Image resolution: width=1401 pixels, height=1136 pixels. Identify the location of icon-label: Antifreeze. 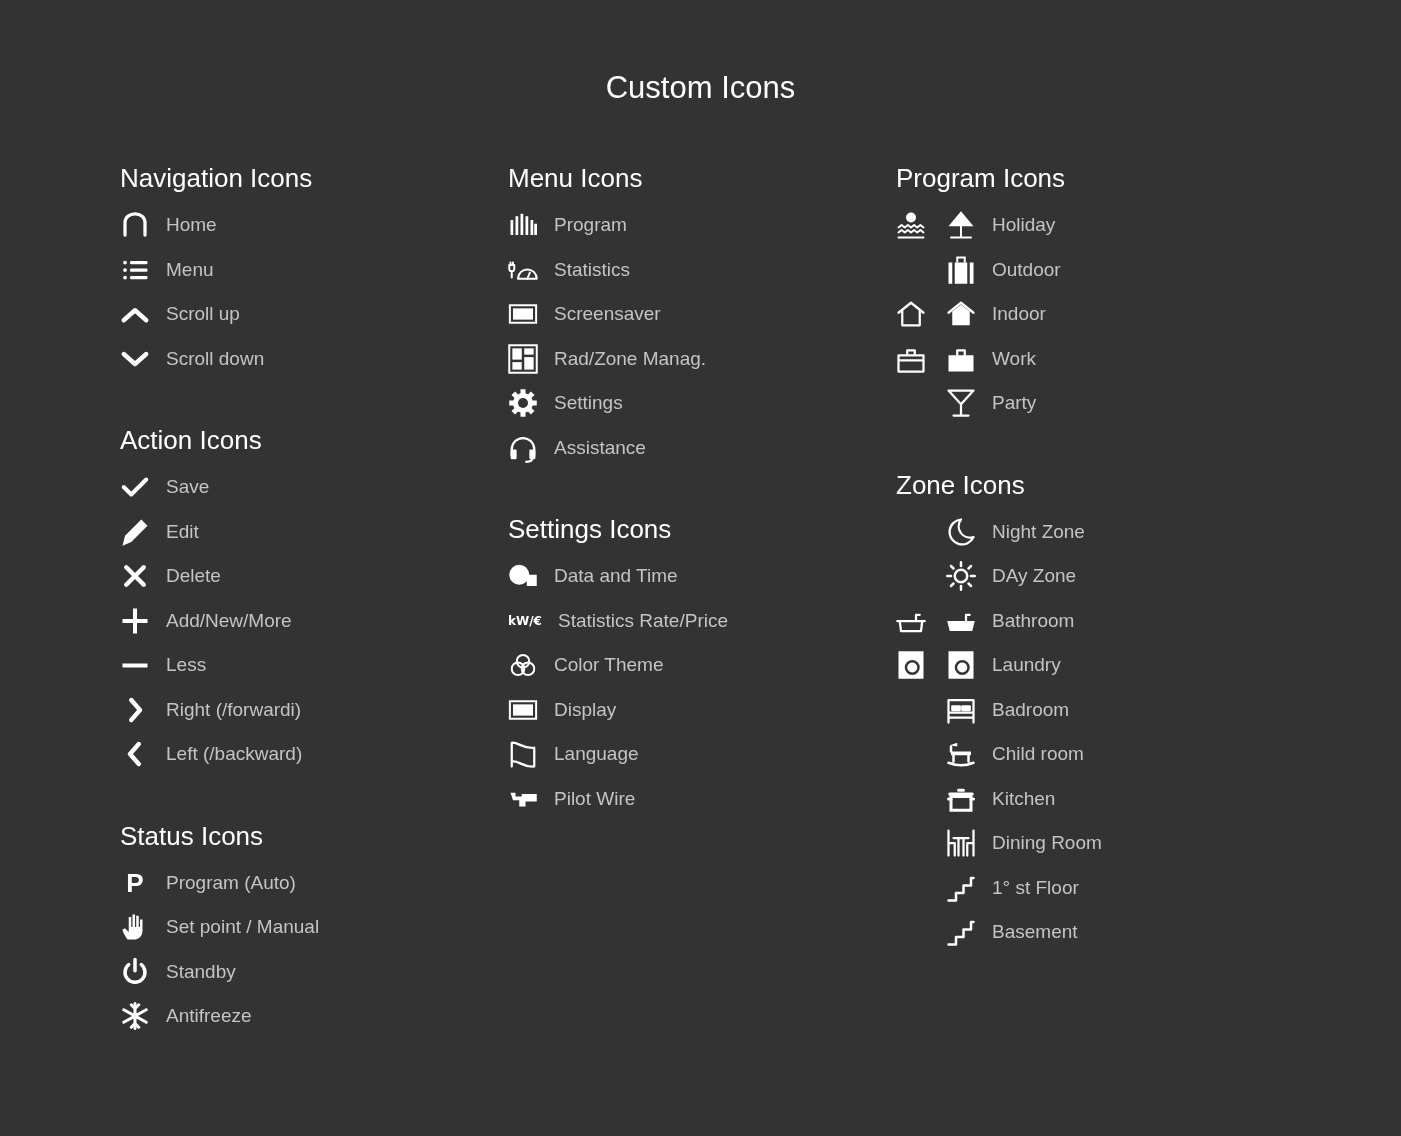
(209, 1016).